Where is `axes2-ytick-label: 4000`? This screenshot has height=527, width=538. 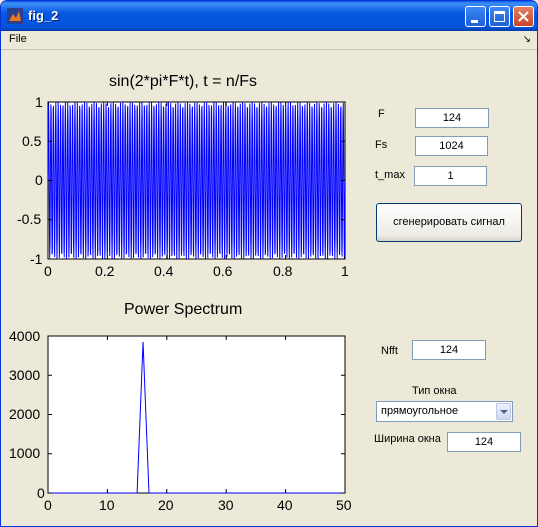
axes2-ytick-label: 4000 is located at coordinates (25, 336).